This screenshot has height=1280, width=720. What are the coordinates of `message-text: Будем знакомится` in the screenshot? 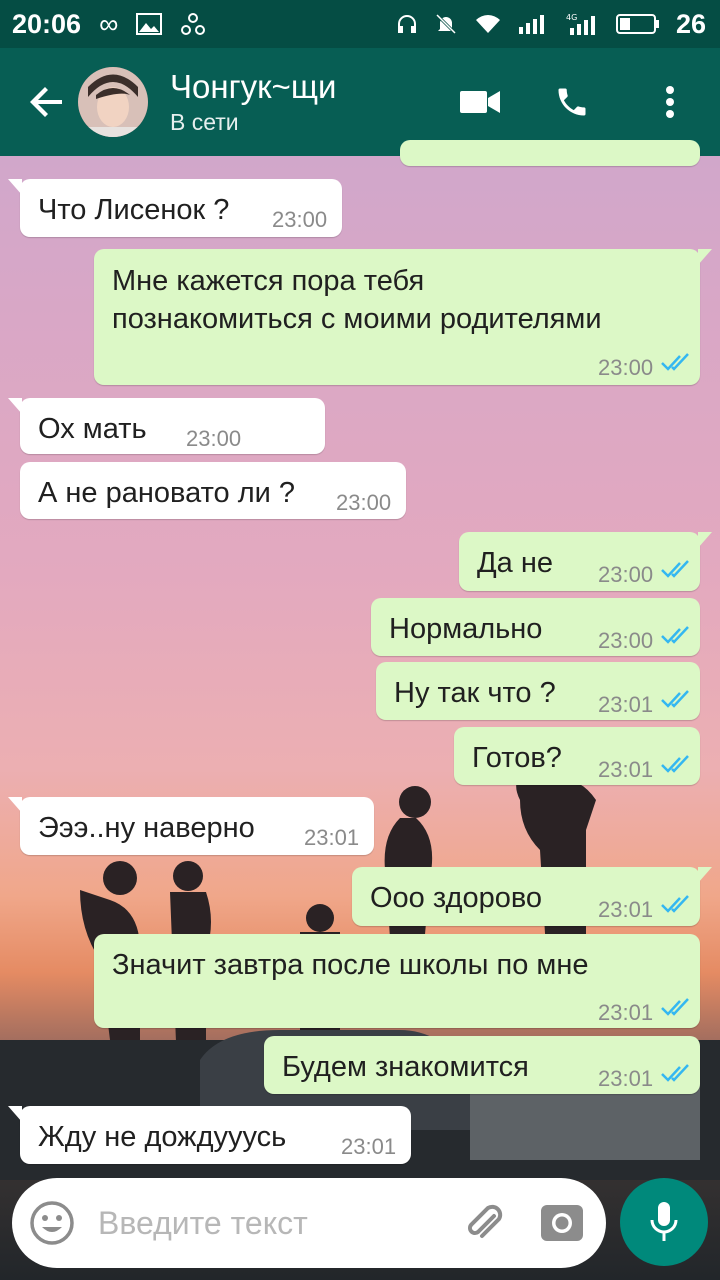 It's located at (405, 1067).